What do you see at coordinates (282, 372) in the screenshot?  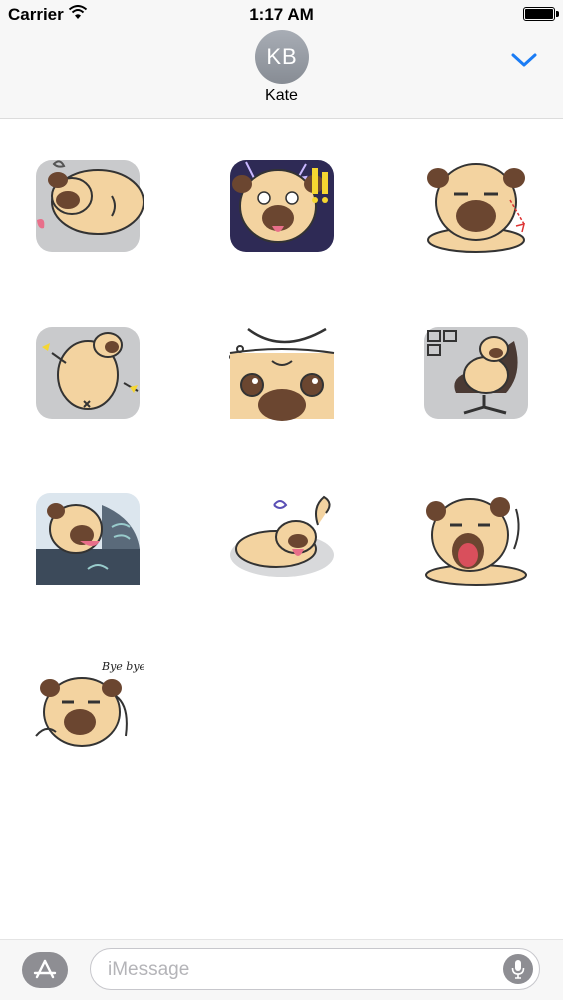 I see `thinking-pug-sticker` at bounding box center [282, 372].